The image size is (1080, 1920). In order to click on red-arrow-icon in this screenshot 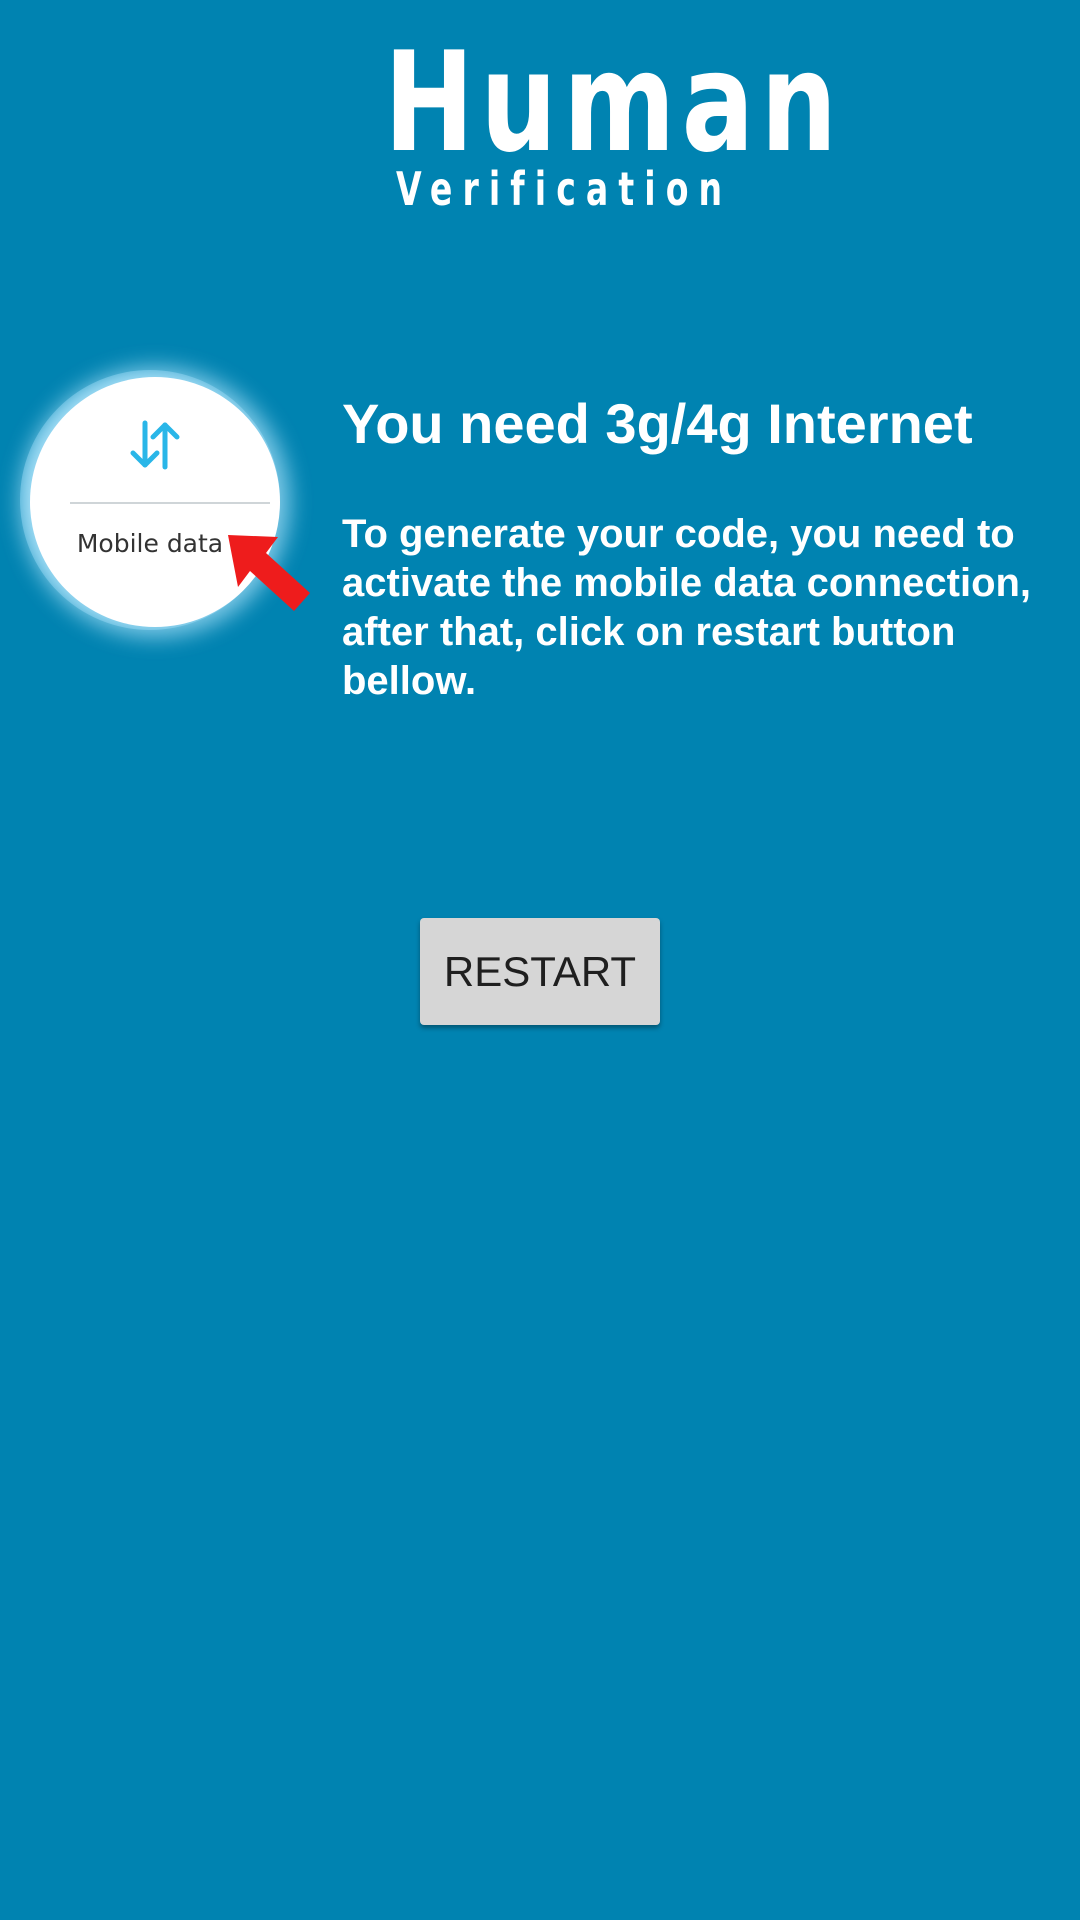, I will do `click(269, 573)`.